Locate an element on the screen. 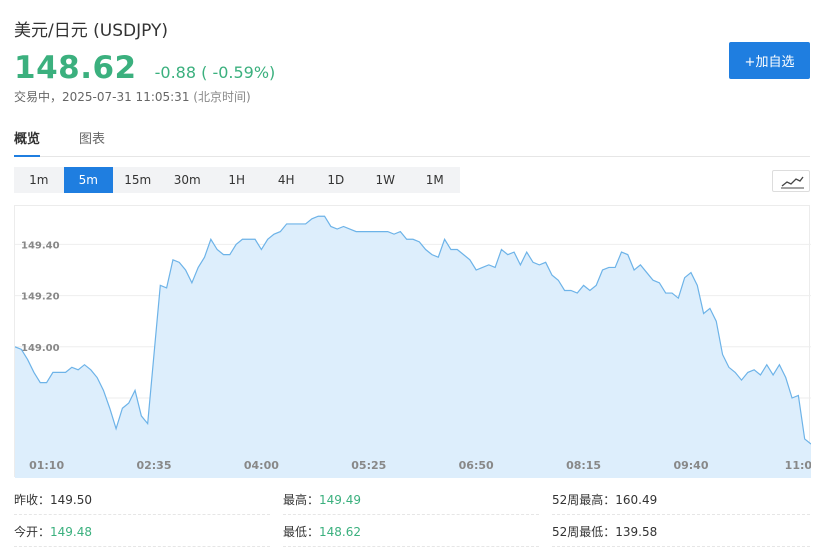 Image resolution: width=819 pixels, height=556 pixels. line-chart-icon is located at coordinates (792, 182).